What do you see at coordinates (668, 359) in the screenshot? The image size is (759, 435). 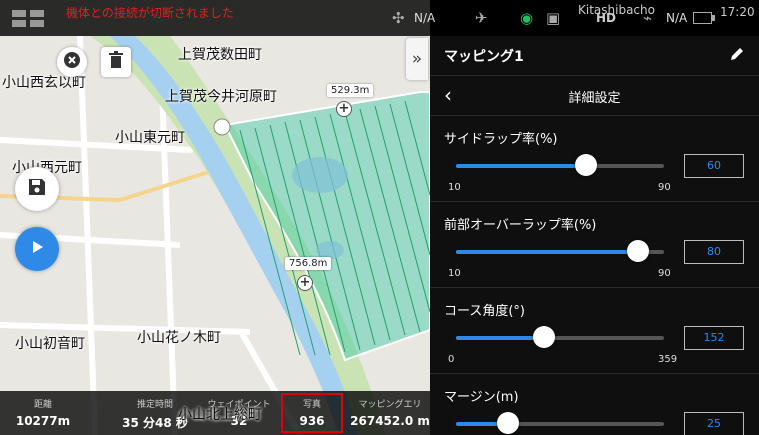 I see `course-angle-max: 359` at bounding box center [668, 359].